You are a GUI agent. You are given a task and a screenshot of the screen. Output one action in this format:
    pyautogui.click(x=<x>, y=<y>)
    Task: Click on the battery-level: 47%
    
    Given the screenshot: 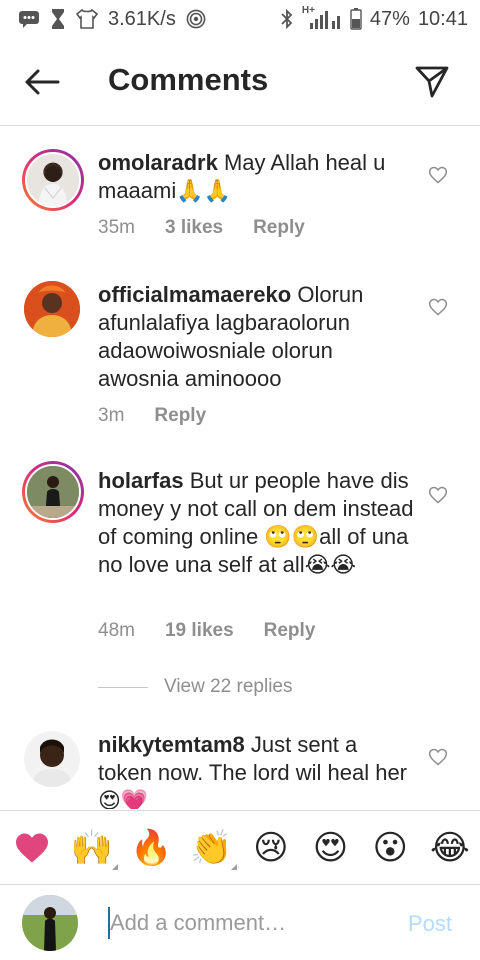 What is the action you would take?
    pyautogui.click(x=389, y=18)
    